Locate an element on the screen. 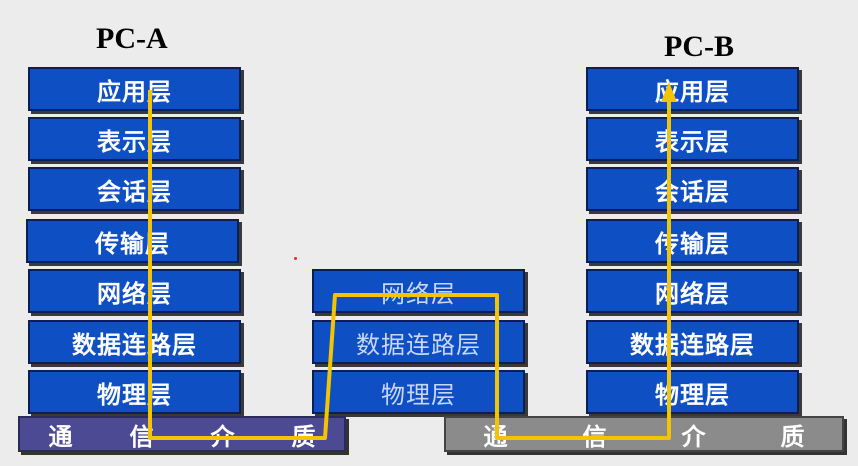 This screenshot has width=858, height=466. pc-b-physical-layer: 物理层 is located at coordinates (692, 392).